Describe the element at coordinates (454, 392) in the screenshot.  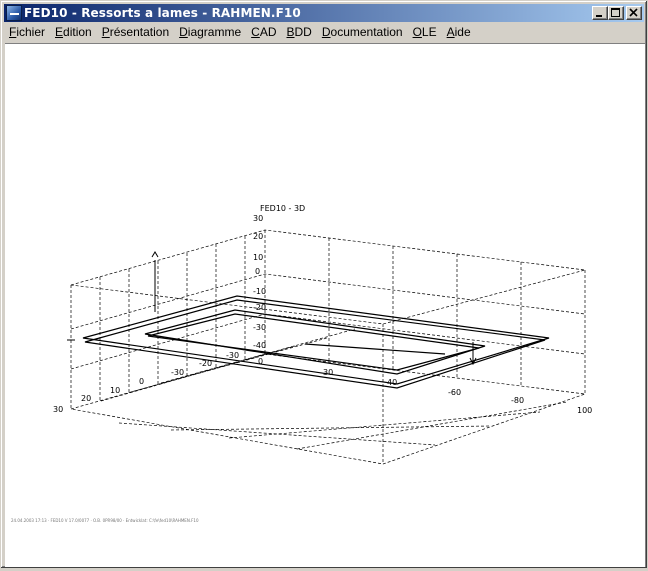
I see `tick-label: -60` at that location.